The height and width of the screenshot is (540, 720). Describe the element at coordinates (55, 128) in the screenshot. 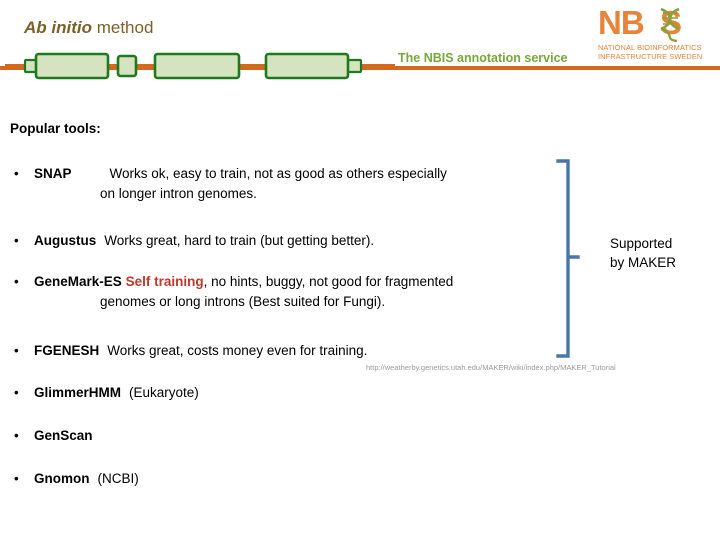

I see `section-heading: Popular tools:` at that location.